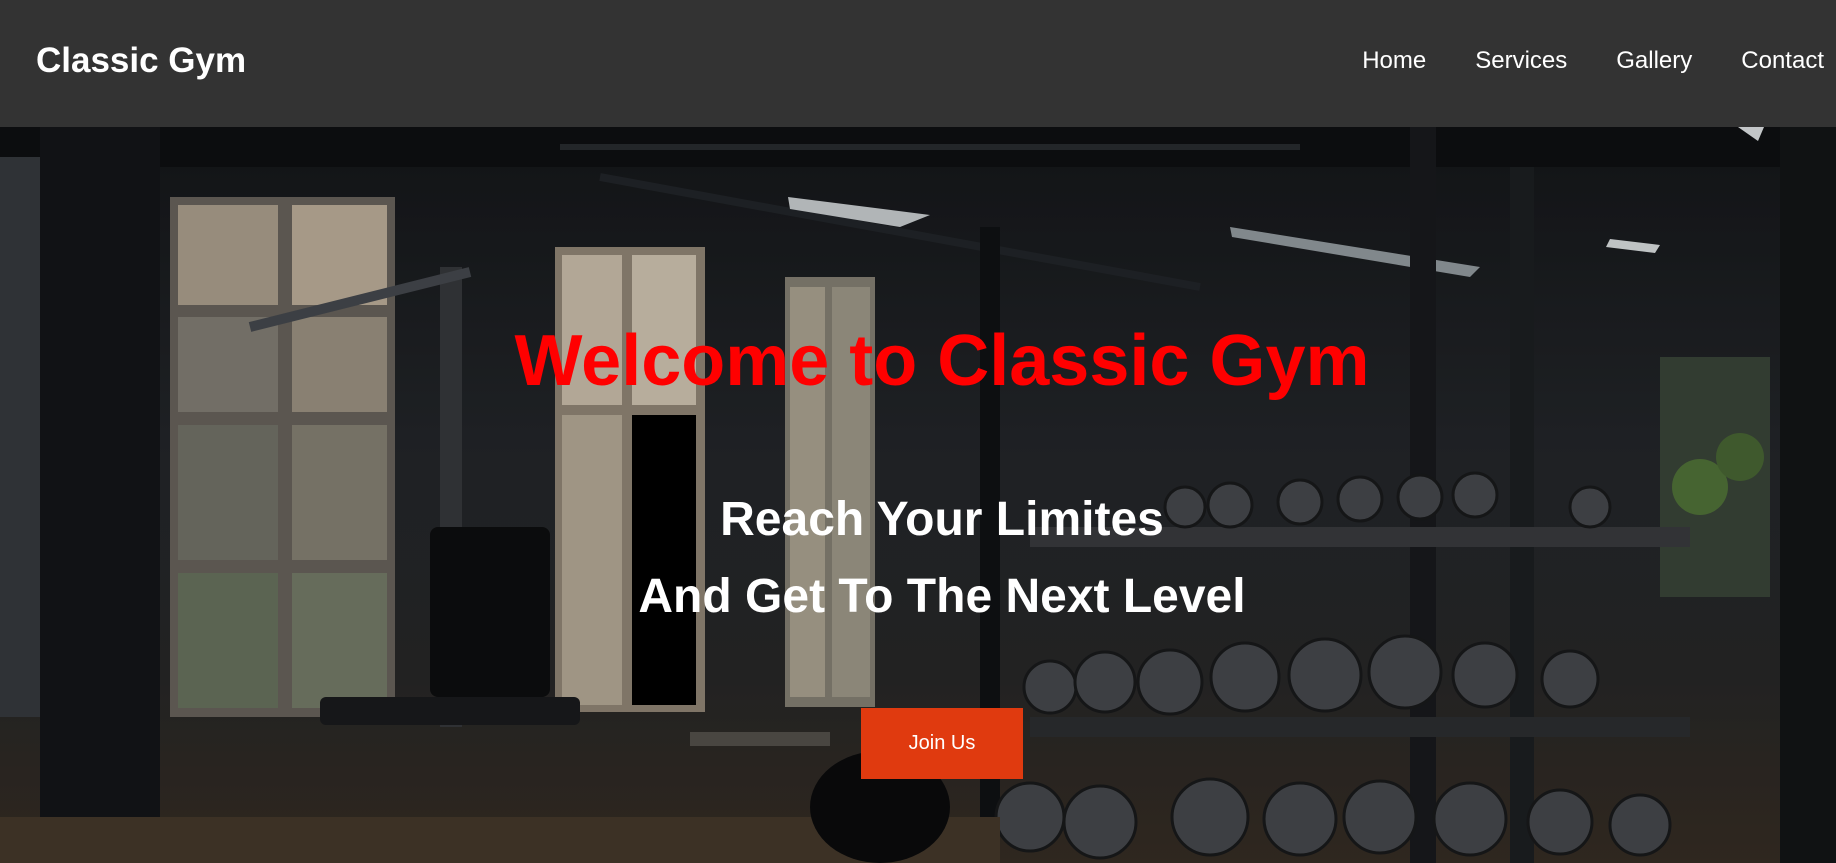  Describe the element at coordinates (942, 743) in the screenshot. I see `join-us-button: Join Us` at that location.